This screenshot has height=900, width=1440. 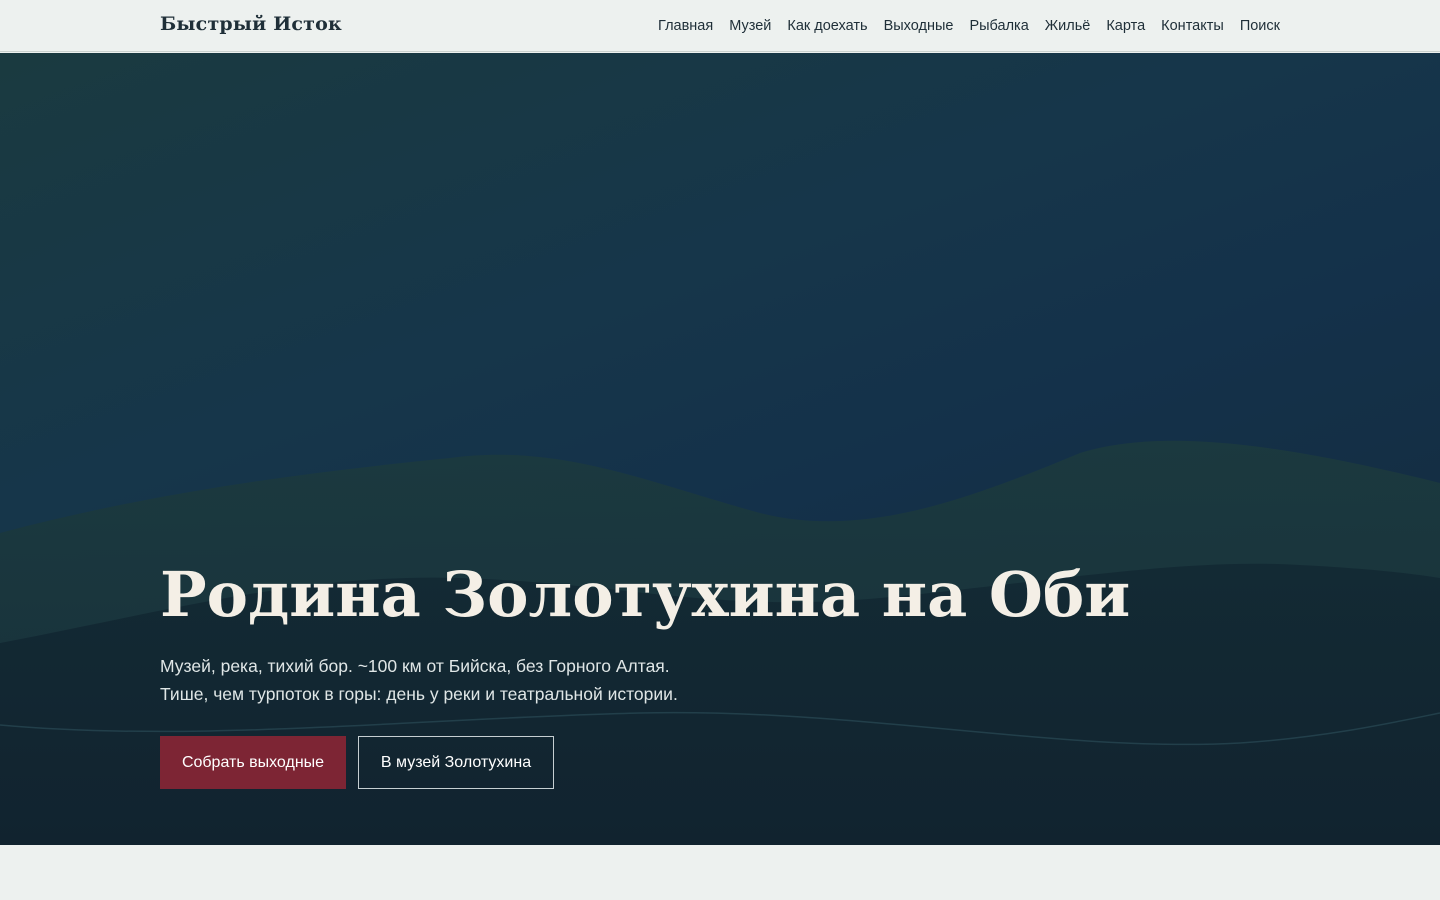 What do you see at coordinates (456, 762) in the screenshot?
I see `museum-button: В музей Золотухина` at bounding box center [456, 762].